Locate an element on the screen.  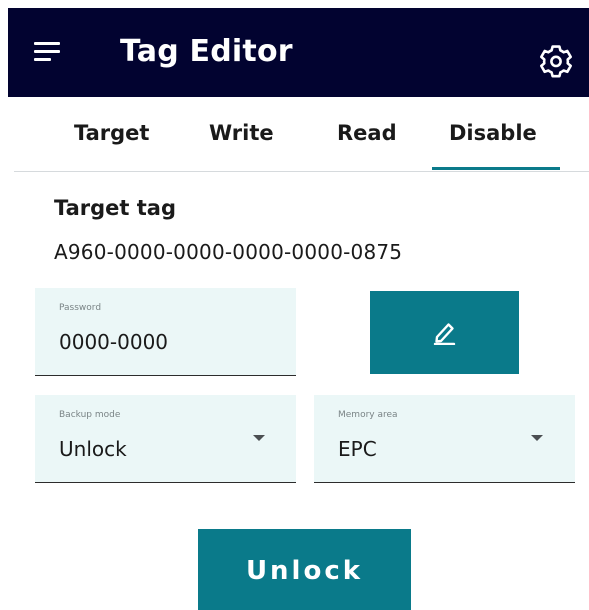
pencil-icon is located at coordinates (444, 334).